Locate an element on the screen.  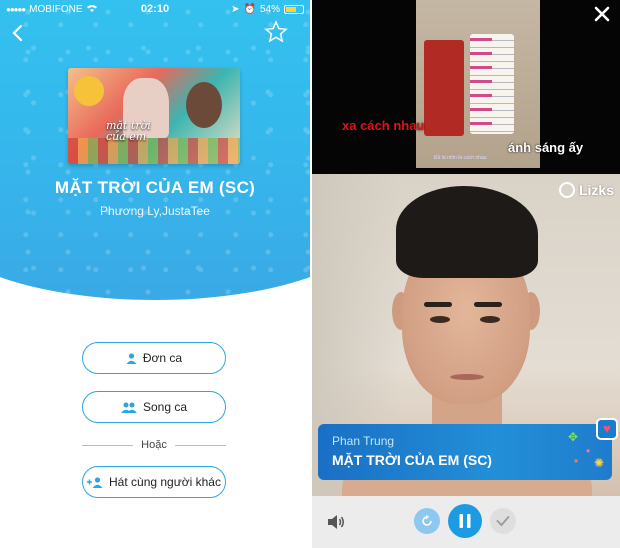
now-singing-card: Phan Trung MẶT TRỜI CỦA EM (SC) ✥ • ✺ • is located at coordinates (465, 452).